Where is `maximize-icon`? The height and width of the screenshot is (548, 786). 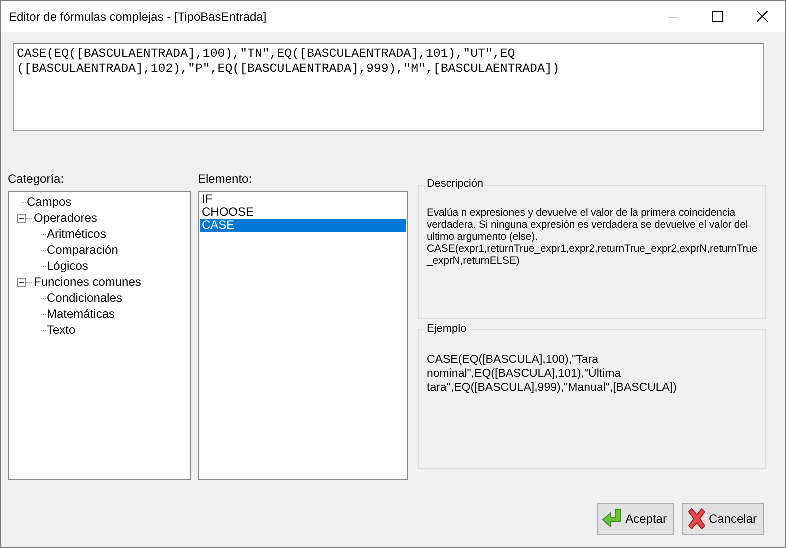
maximize-icon is located at coordinates (717, 16).